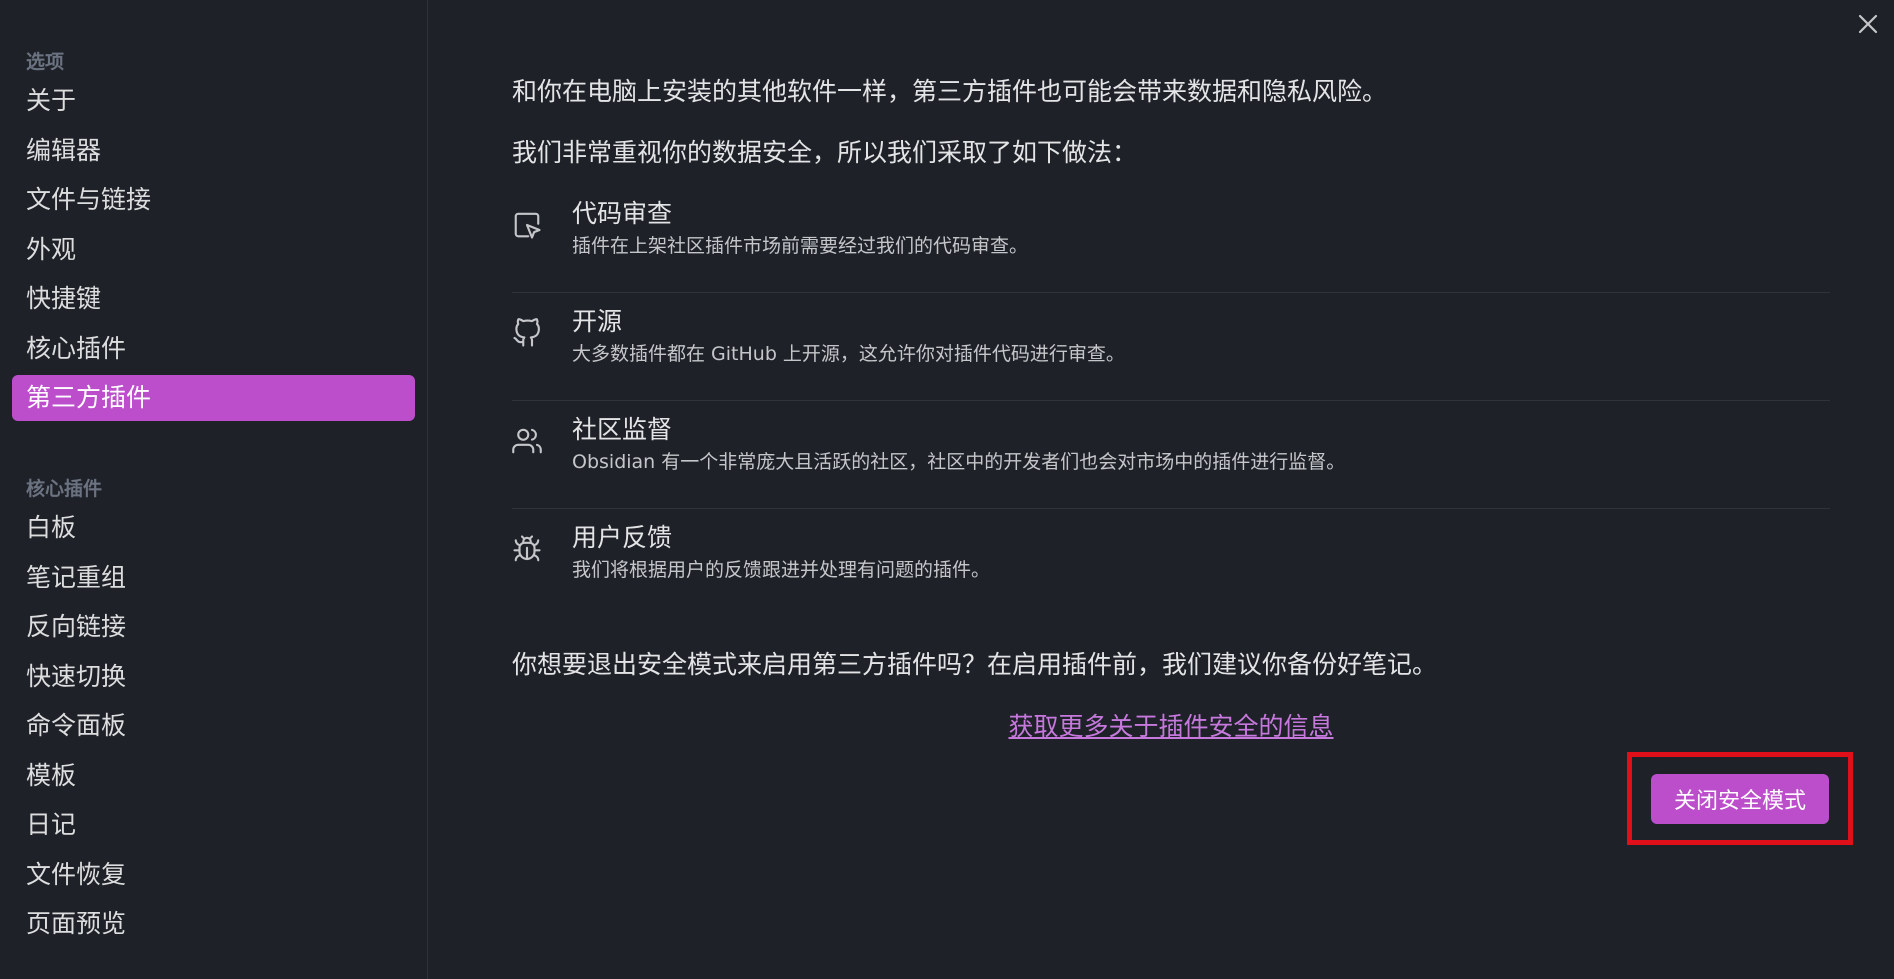 The height and width of the screenshot is (979, 1894). Describe the element at coordinates (213, 101) in the screenshot. I see `sidebar-item-about: 关于` at that location.